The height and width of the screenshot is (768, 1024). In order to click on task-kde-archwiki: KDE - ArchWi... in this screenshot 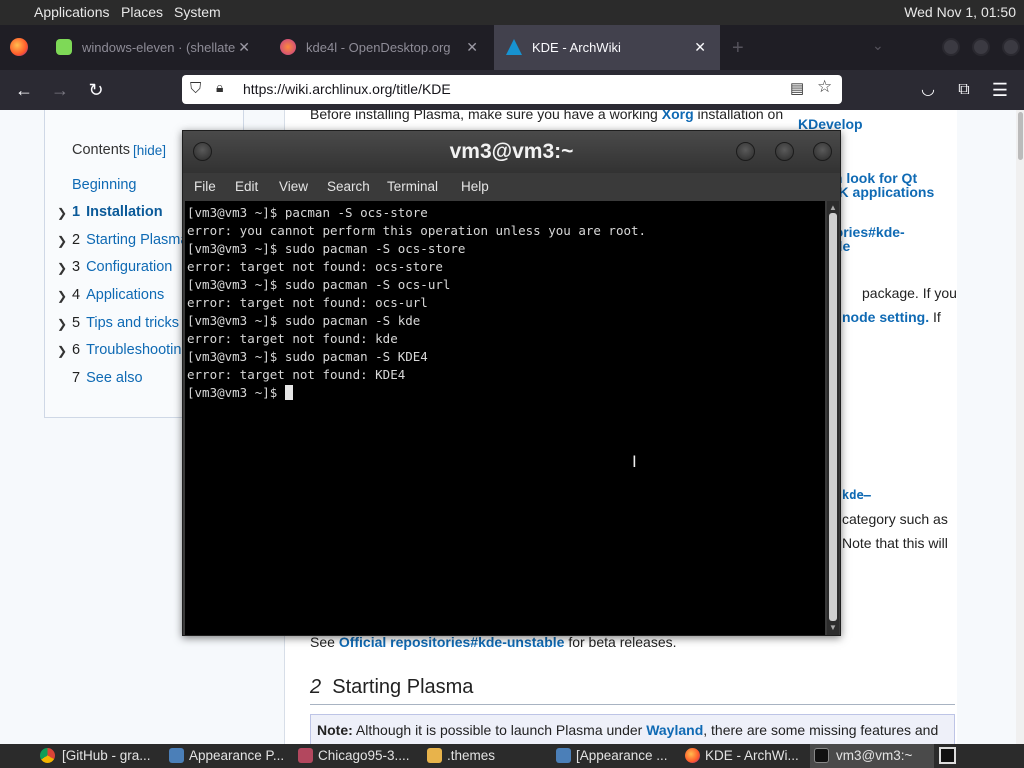, I will do `click(745, 756)`.